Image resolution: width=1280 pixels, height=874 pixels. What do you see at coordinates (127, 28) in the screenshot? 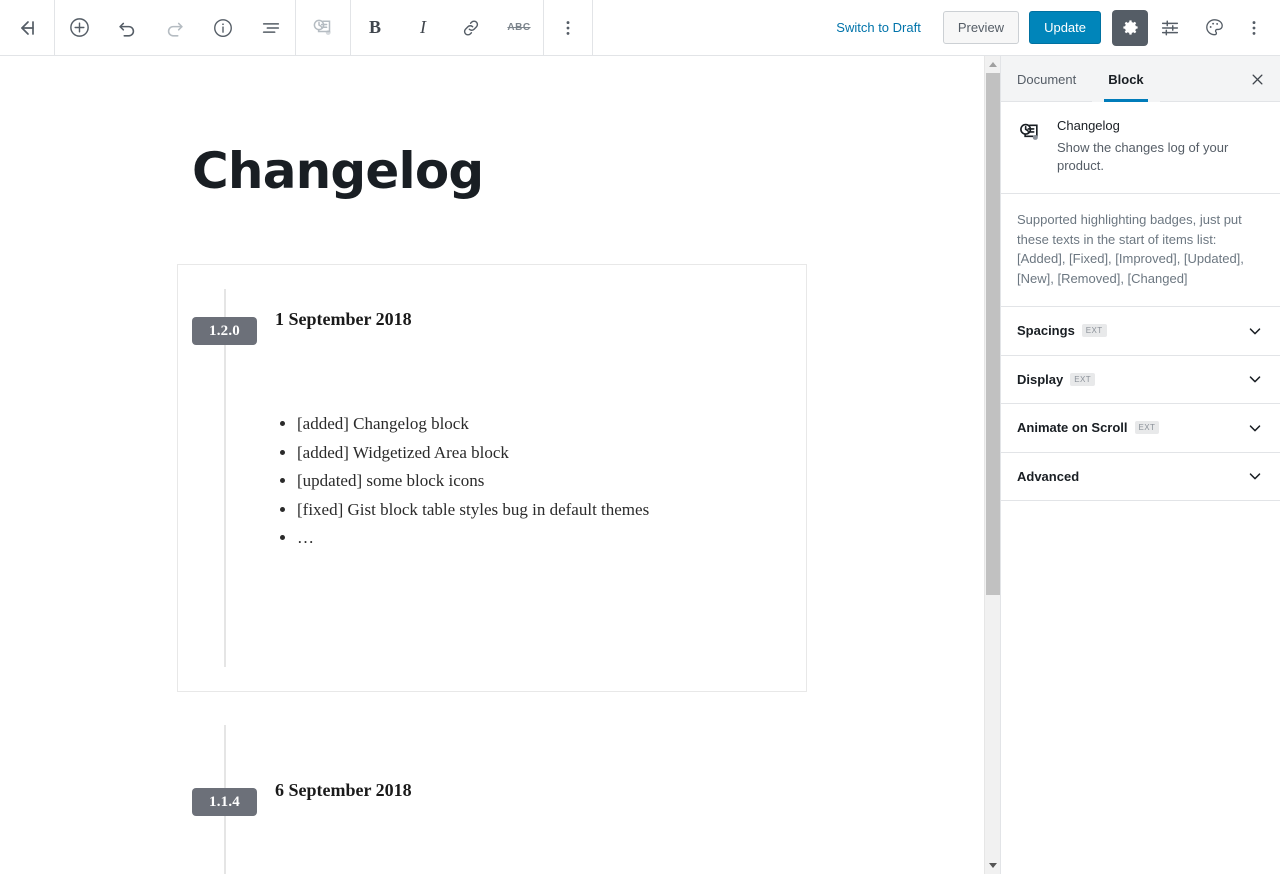
I see `undo-icon` at bounding box center [127, 28].